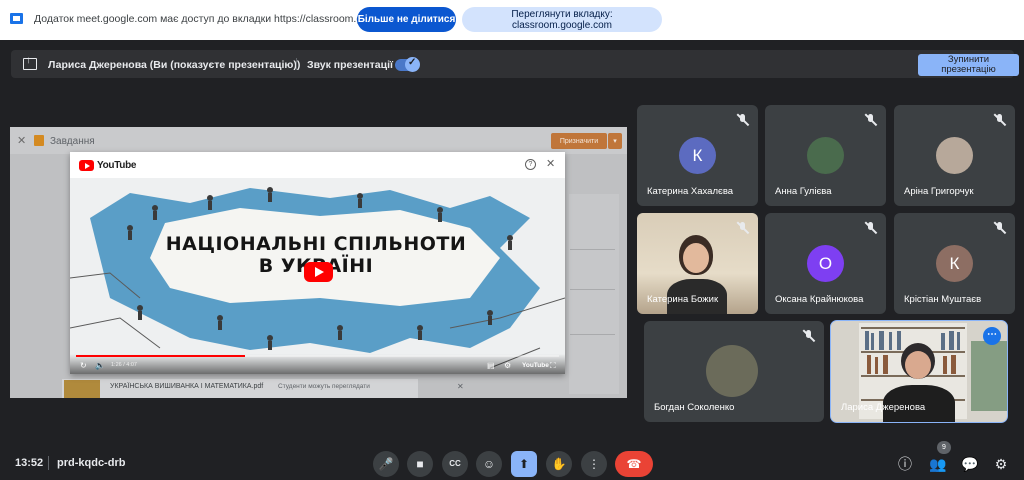  Describe the element at coordinates (187, 386) in the screenshot. I see `attachment-name: УКРАЇНСЬКА ВИШИВАНКА І МАТЕМАТИКА.pdf` at that location.